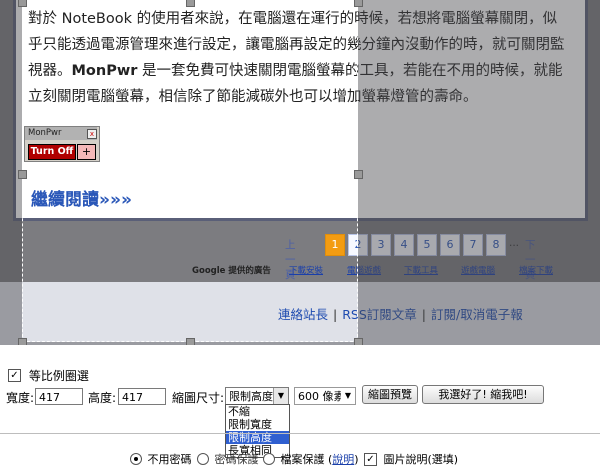  What do you see at coordinates (343, 459) in the screenshot?
I see `help-link: 說明` at bounding box center [343, 459].